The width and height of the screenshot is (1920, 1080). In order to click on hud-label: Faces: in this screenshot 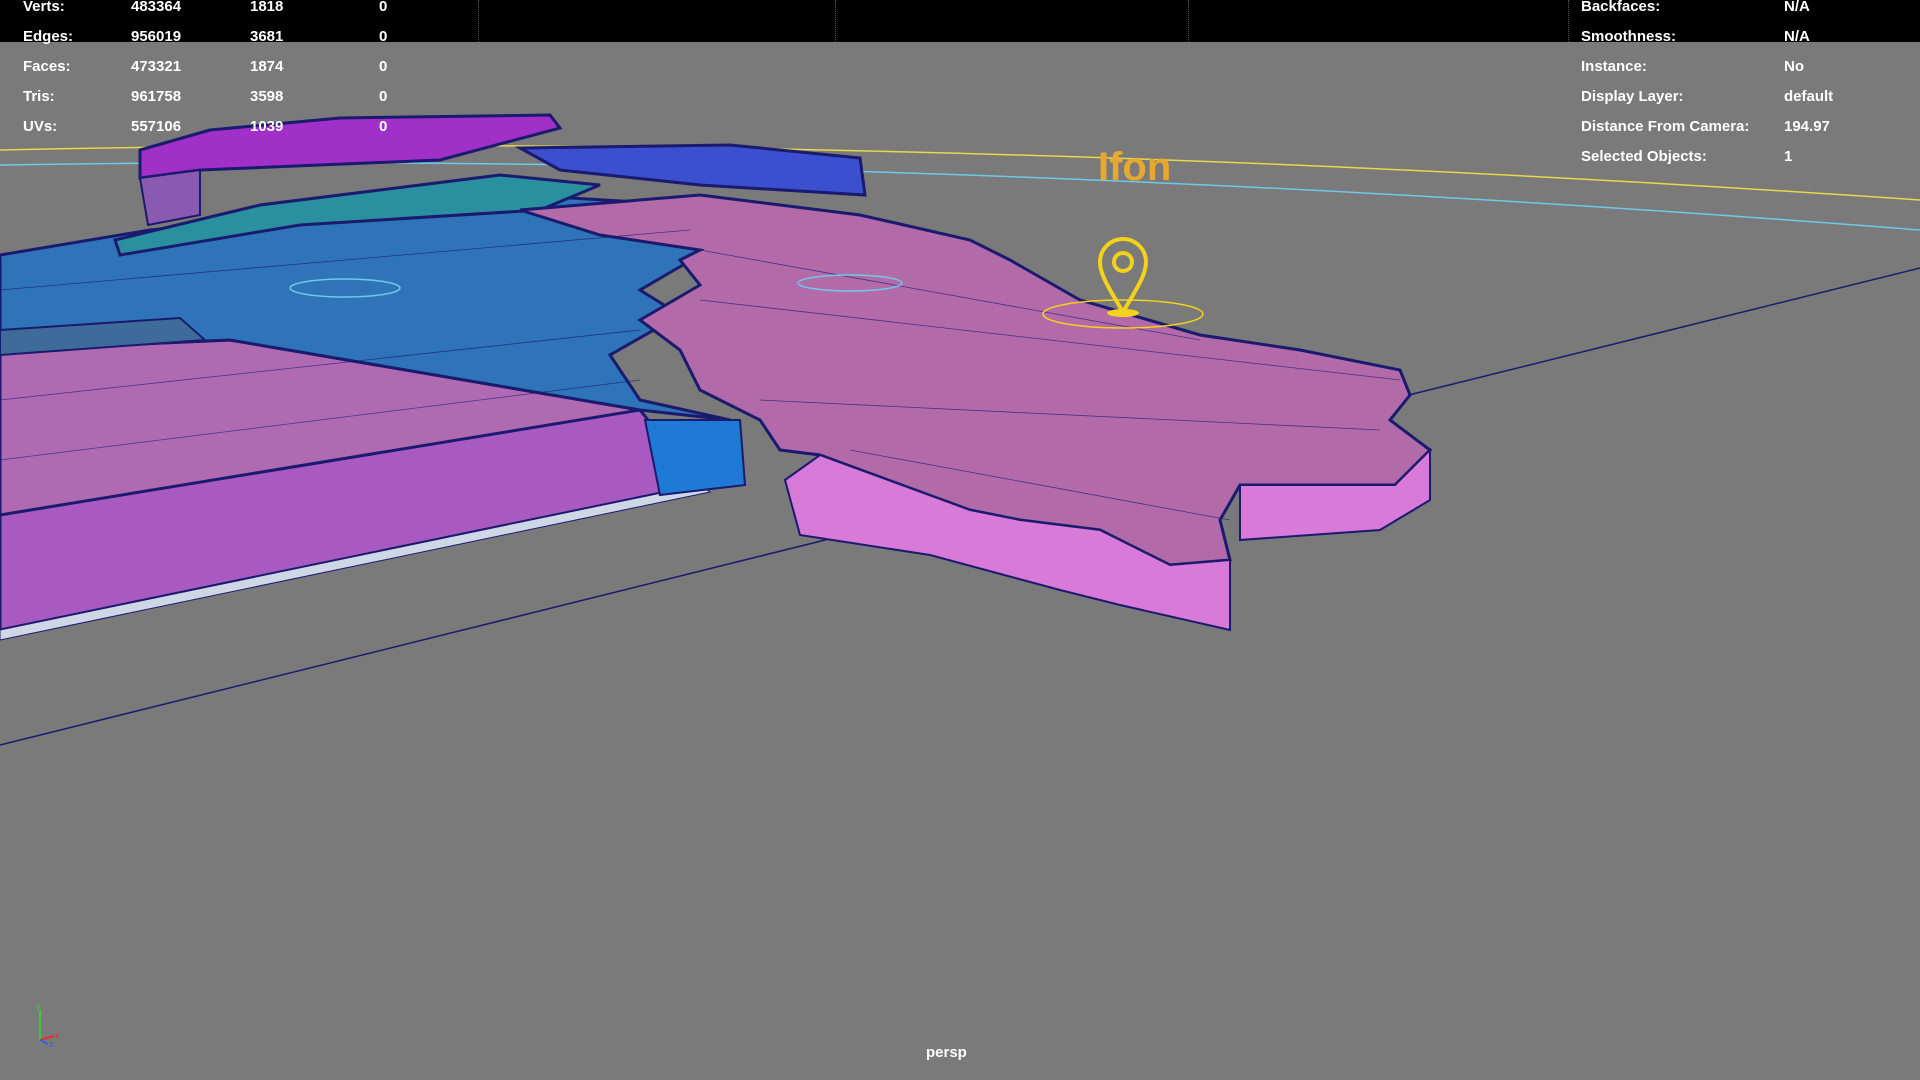, I will do `click(47, 66)`.